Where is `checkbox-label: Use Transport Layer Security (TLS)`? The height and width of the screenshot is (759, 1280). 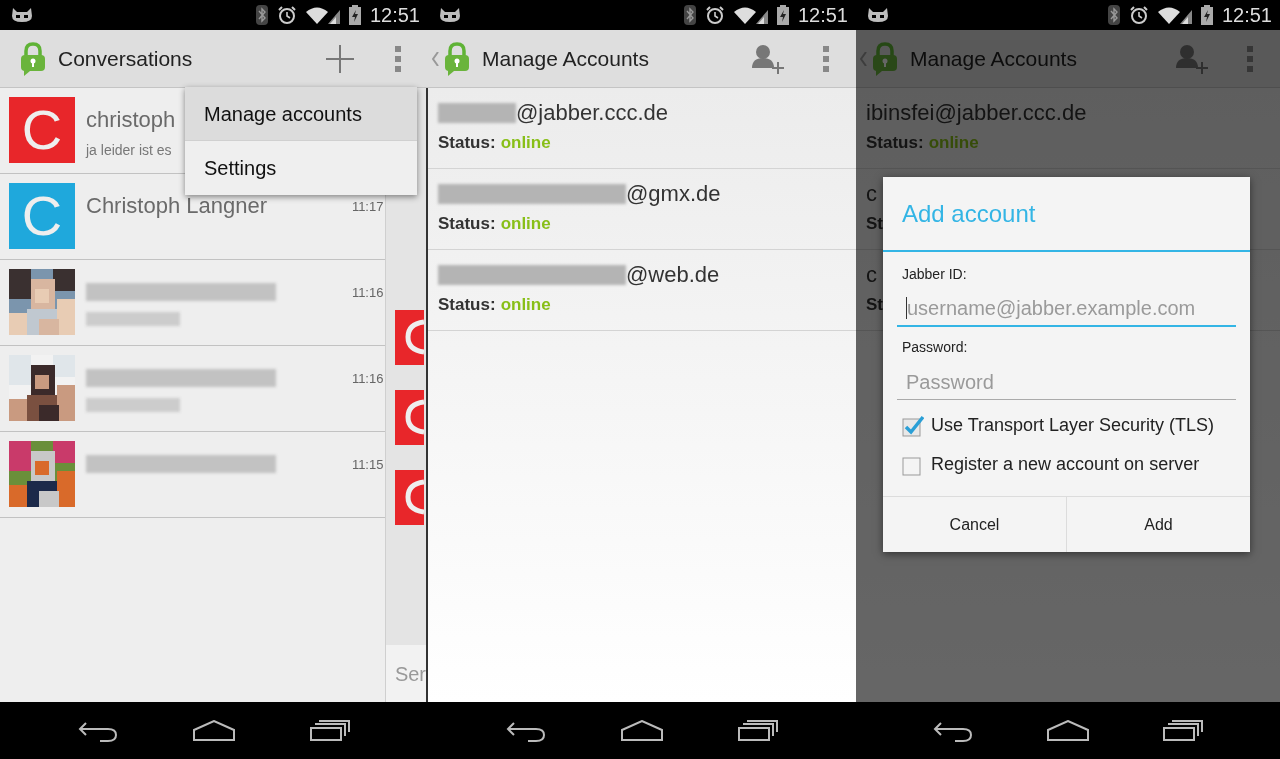 checkbox-label: Use Transport Layer Security (TLS) is located at coordinates (1073, 425).